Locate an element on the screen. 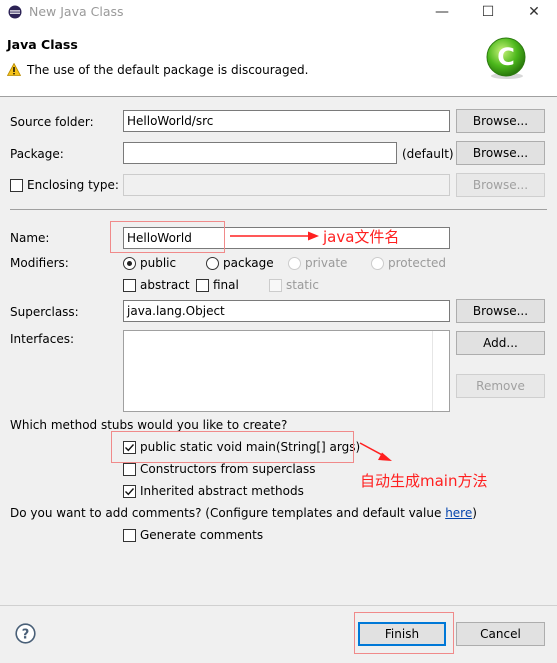 This screenshot has width=557, height=663. svg-text: C is located at coordinates (506, 57).